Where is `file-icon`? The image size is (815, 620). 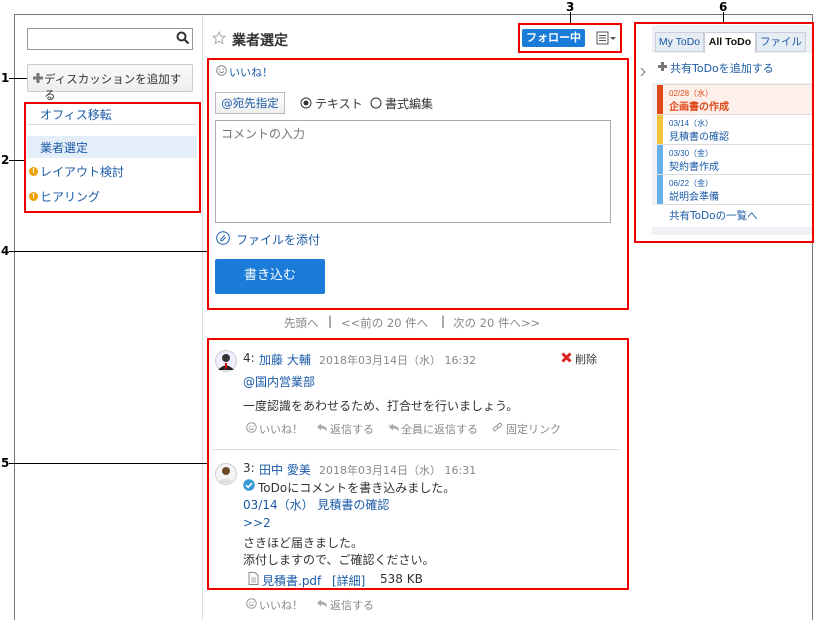 file-icon is located at coordinates (253, 578).